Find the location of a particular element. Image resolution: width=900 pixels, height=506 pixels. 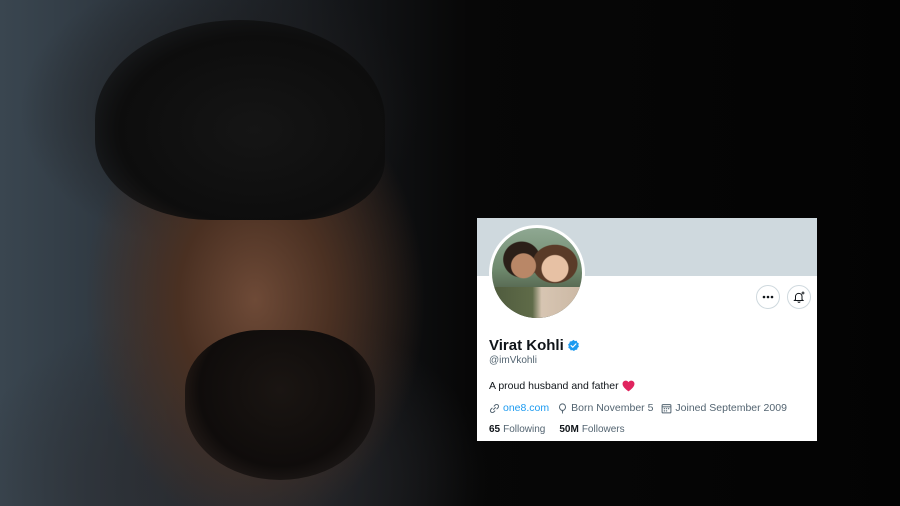

link-icon is located at coordinates (494, 408).